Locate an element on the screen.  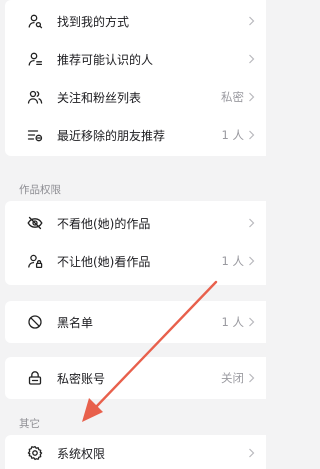
row-blacklist: 黑名单 1 人 is located at coordinates (135, 322).